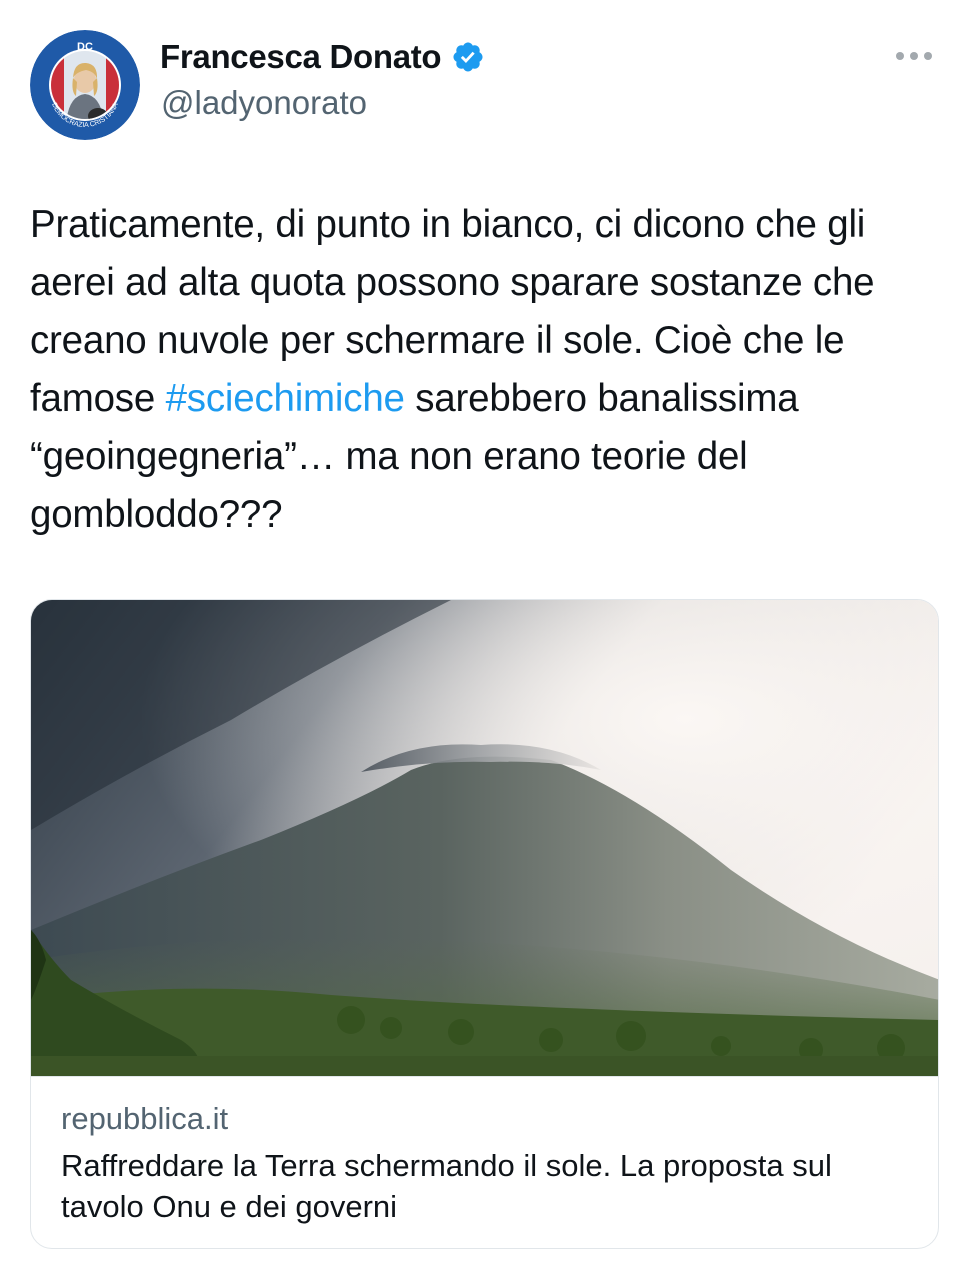 The image size is (971, 1280). What do you see at coordinates (468, 57) in the screenshot?
I see `verified-badge-icon` at bounding box center [468, 57].